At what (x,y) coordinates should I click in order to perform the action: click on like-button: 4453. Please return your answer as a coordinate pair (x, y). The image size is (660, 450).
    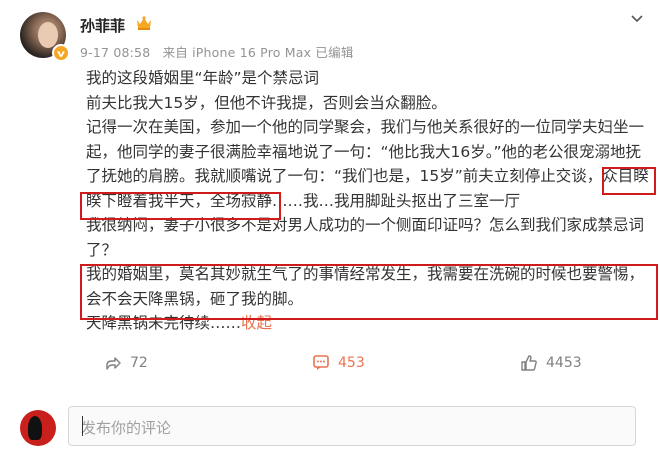
    Looking at the image, I should click on (551, 363).